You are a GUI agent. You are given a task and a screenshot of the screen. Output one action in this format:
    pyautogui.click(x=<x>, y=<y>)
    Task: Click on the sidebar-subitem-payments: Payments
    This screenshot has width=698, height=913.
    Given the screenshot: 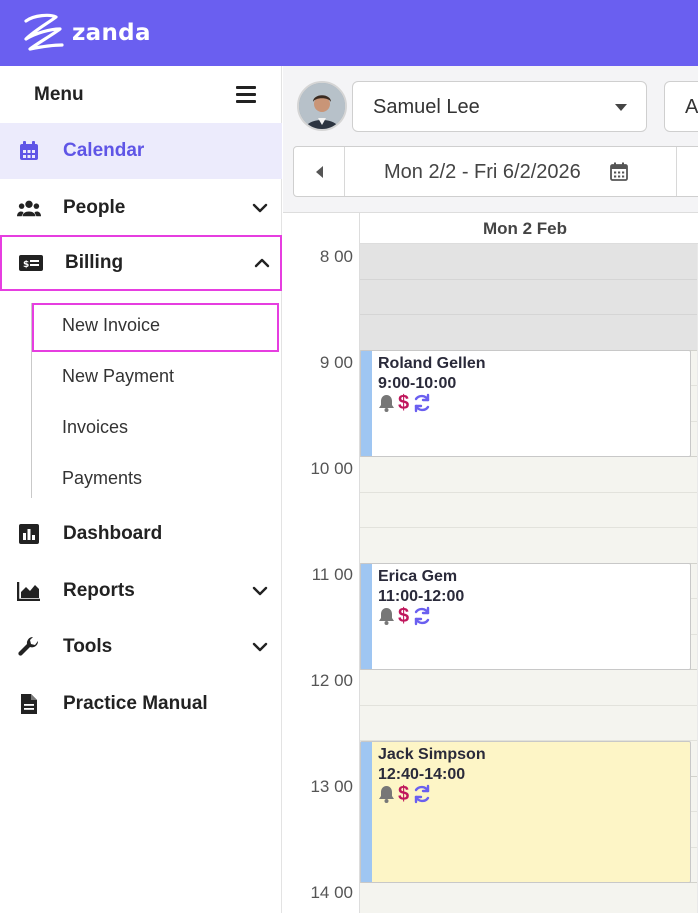 What is the action you would take?
    pyautogui.click(x=102, y=478)
    